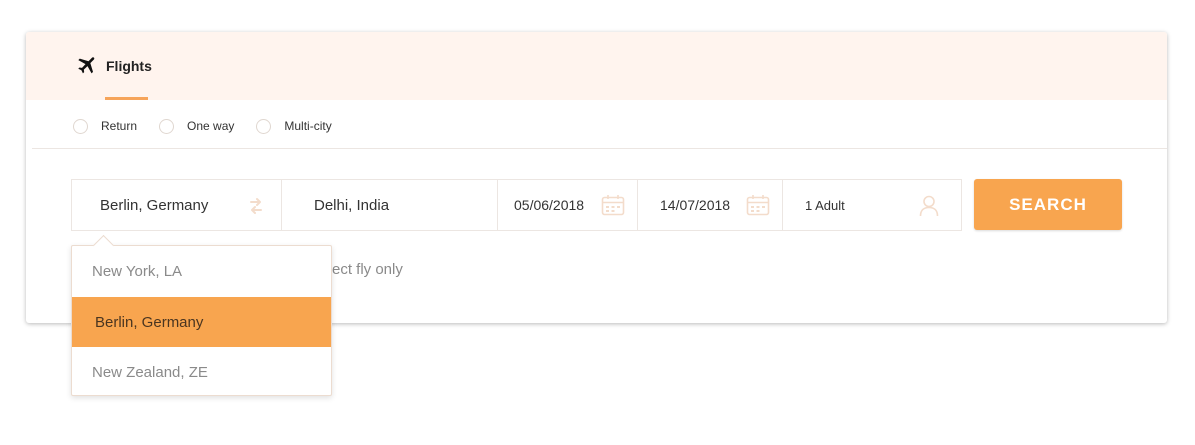 This screenshot has height=445, width=1195. I want to click on radio-one-way: One way, so click(197, 126).